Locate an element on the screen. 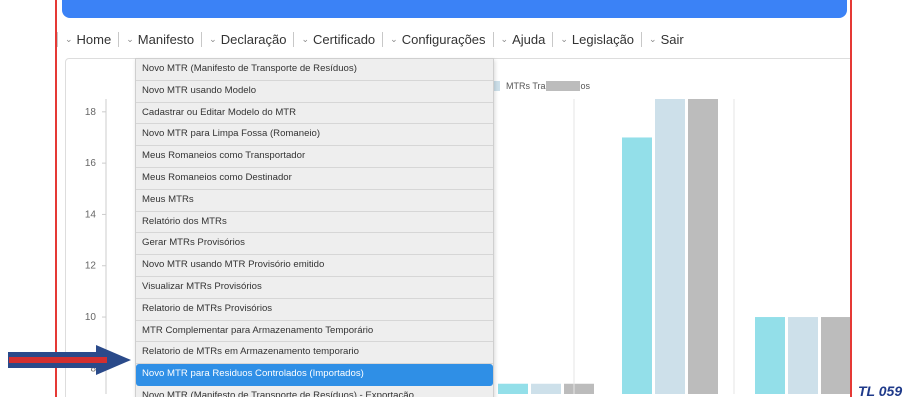 The image size is (914, 399). nav-manifesto: ⌄ Manifesto is located at coordinates (159, 39).